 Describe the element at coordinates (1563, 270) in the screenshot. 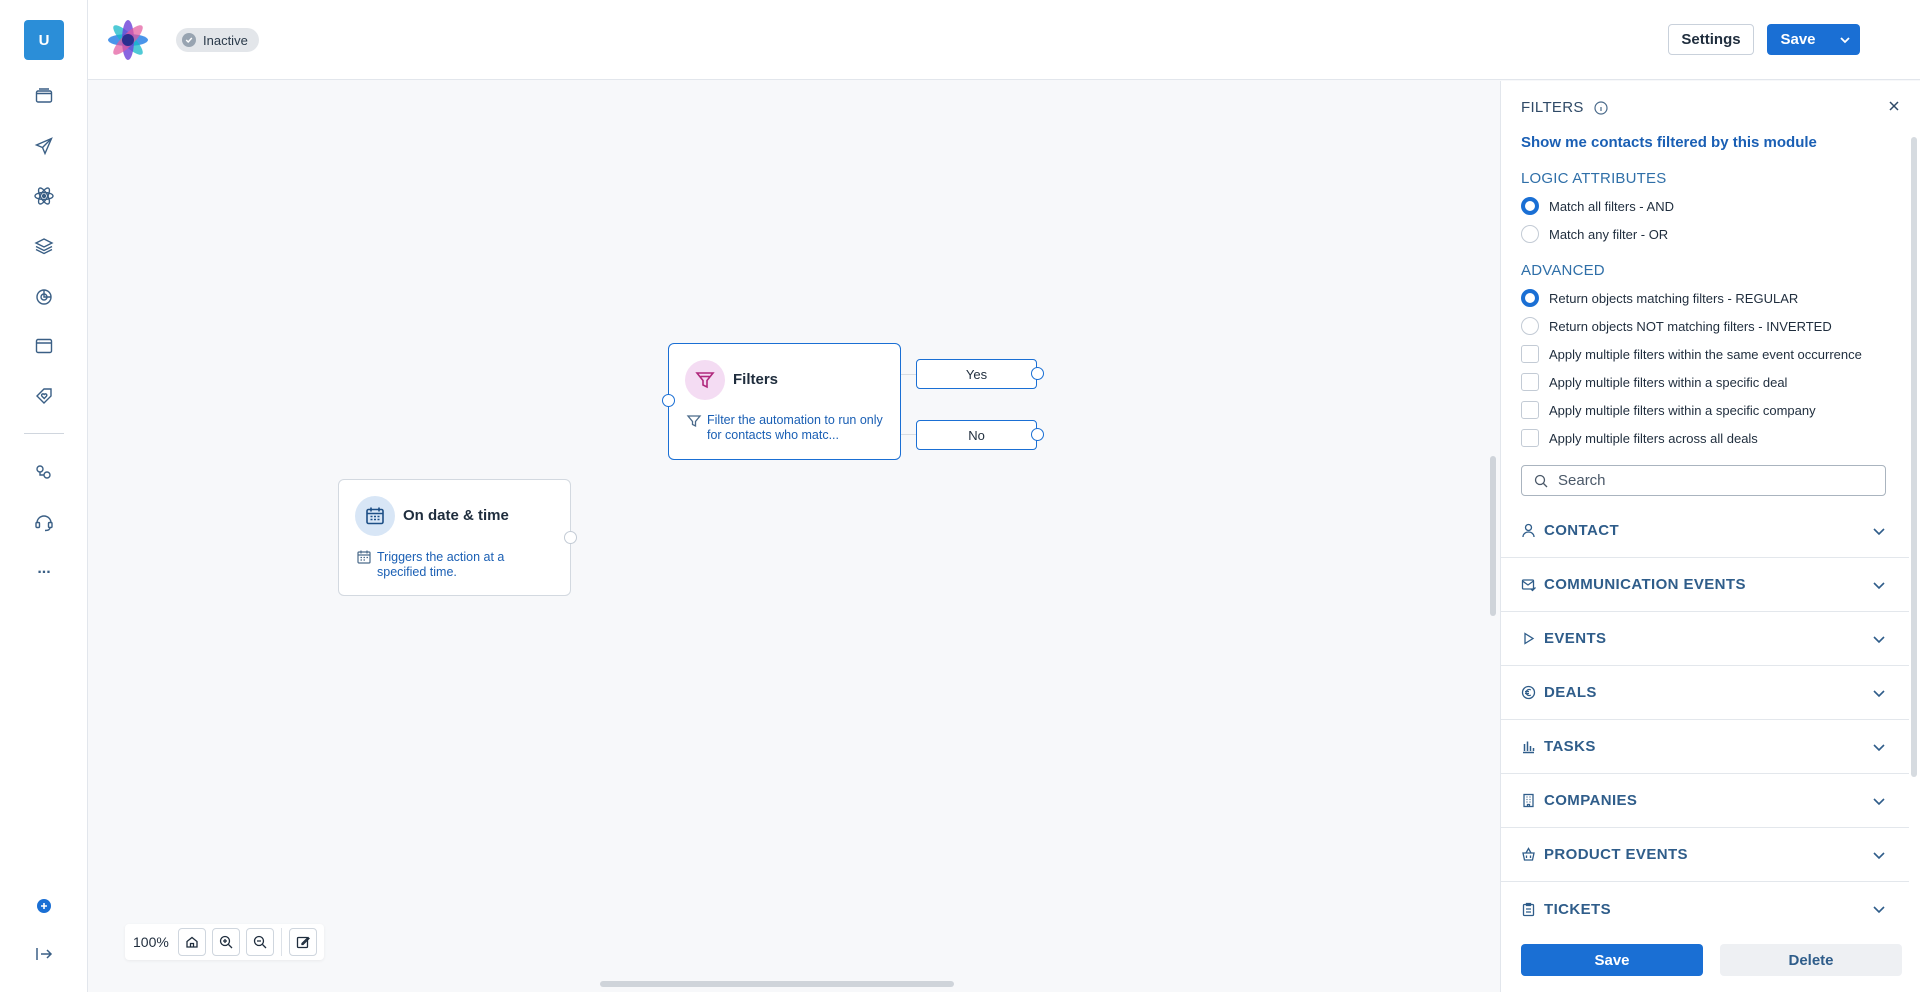

I see `advanced-title: ADVANCED` at that location.